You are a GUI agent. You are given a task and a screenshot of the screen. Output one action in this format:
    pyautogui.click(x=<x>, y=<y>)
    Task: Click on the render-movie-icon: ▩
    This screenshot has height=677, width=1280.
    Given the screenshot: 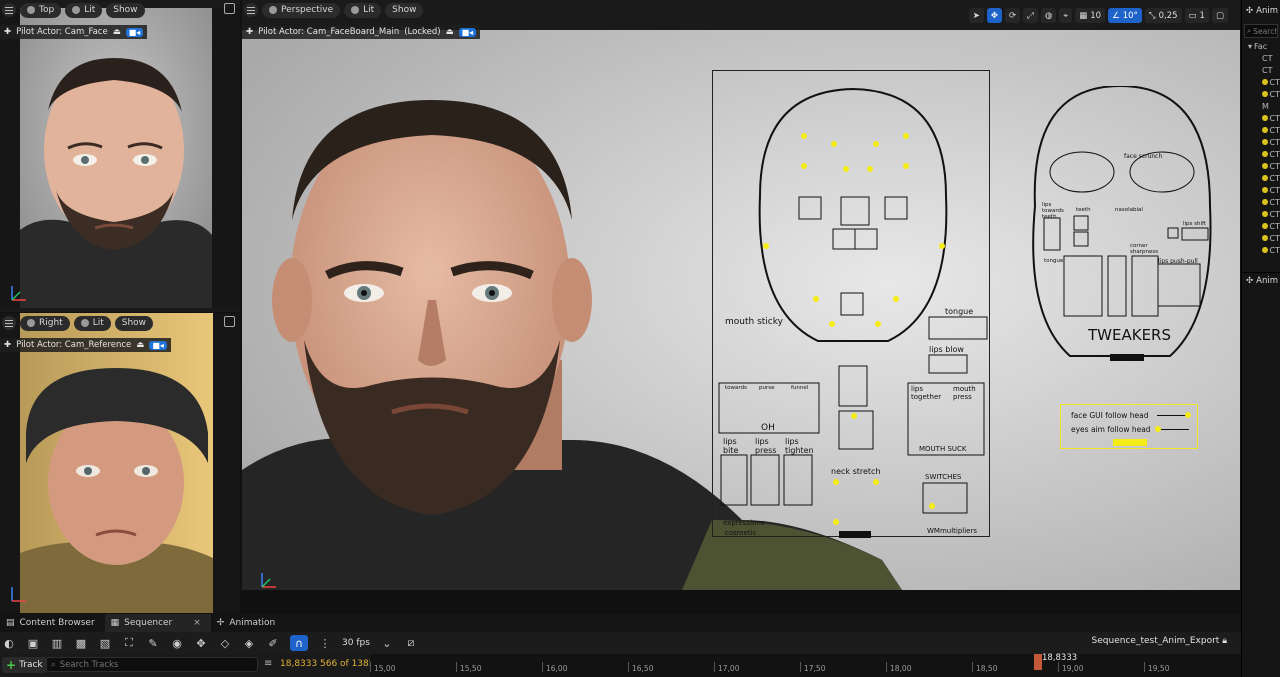 What is the action you would take?
    pyautogui.click(x=81, y=643)
    